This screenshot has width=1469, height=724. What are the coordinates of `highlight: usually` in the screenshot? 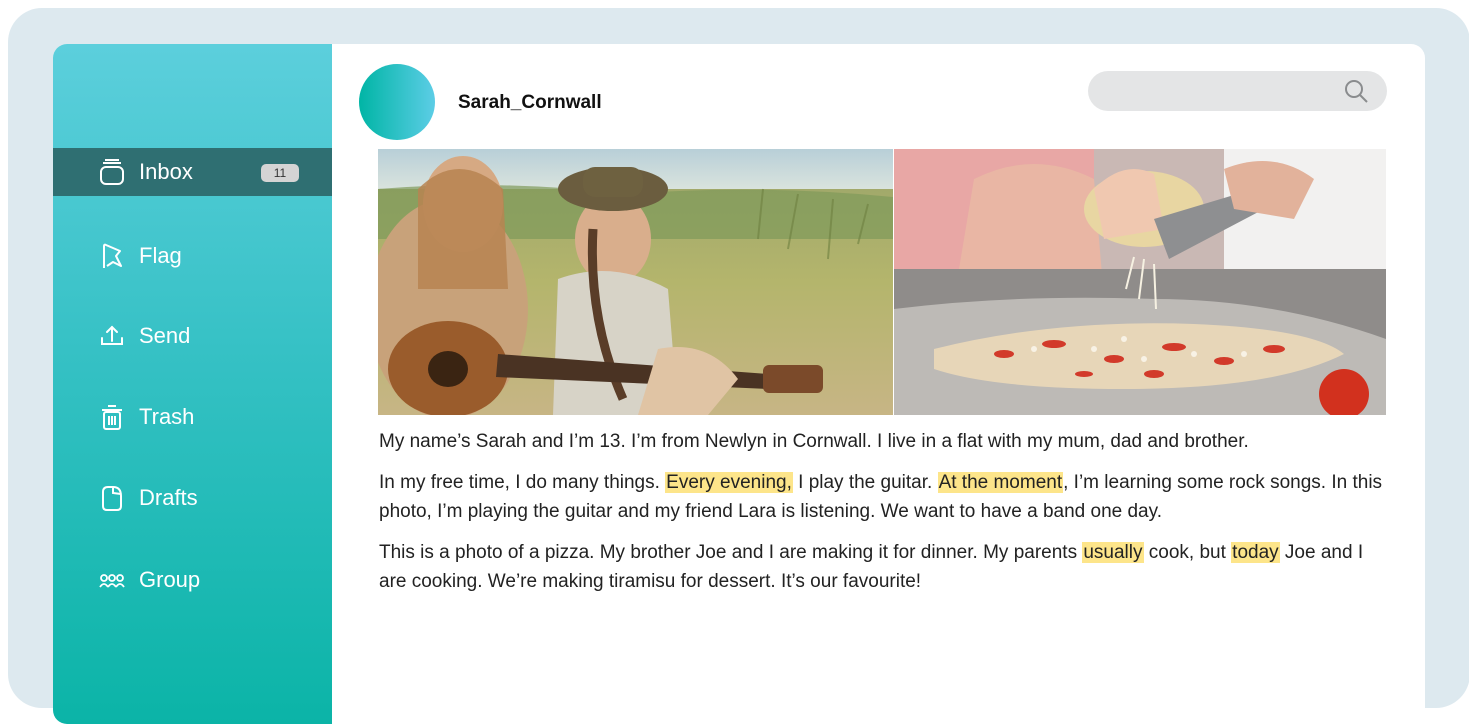 It's located at (1113, 552).